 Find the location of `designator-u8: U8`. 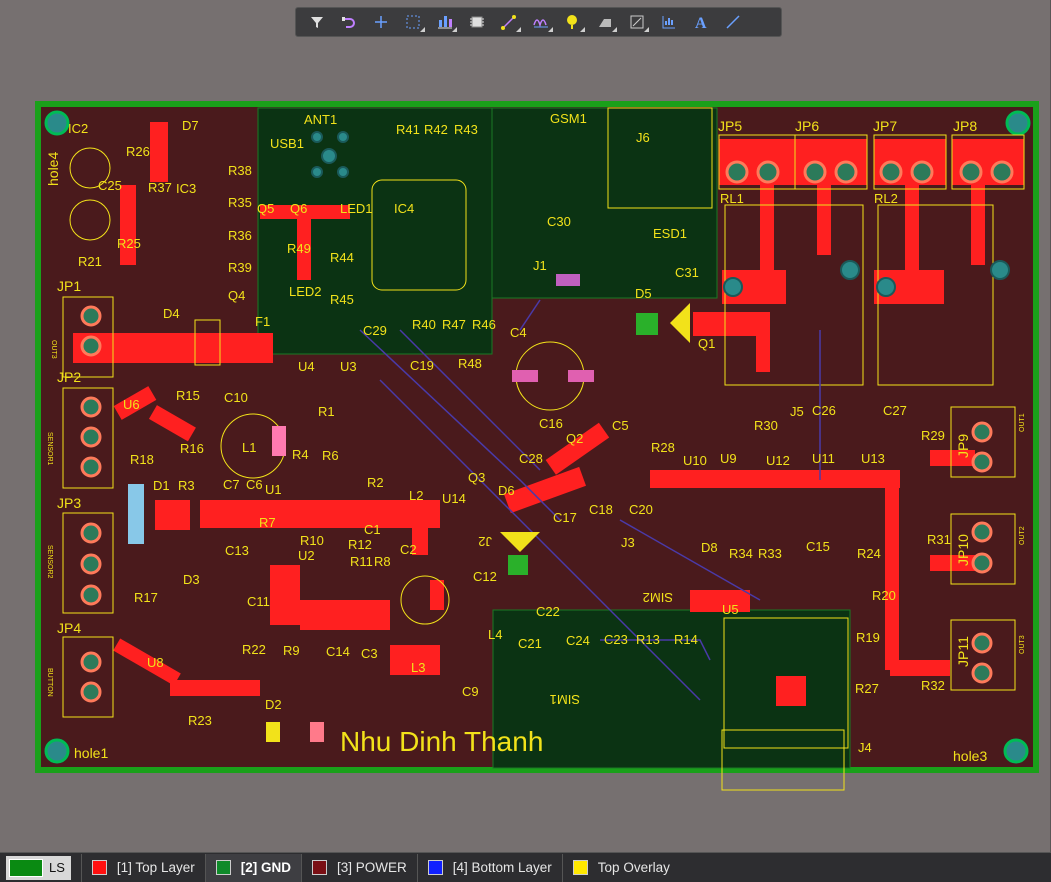

designator-u8: U8 is located at coordinates (155, 662).